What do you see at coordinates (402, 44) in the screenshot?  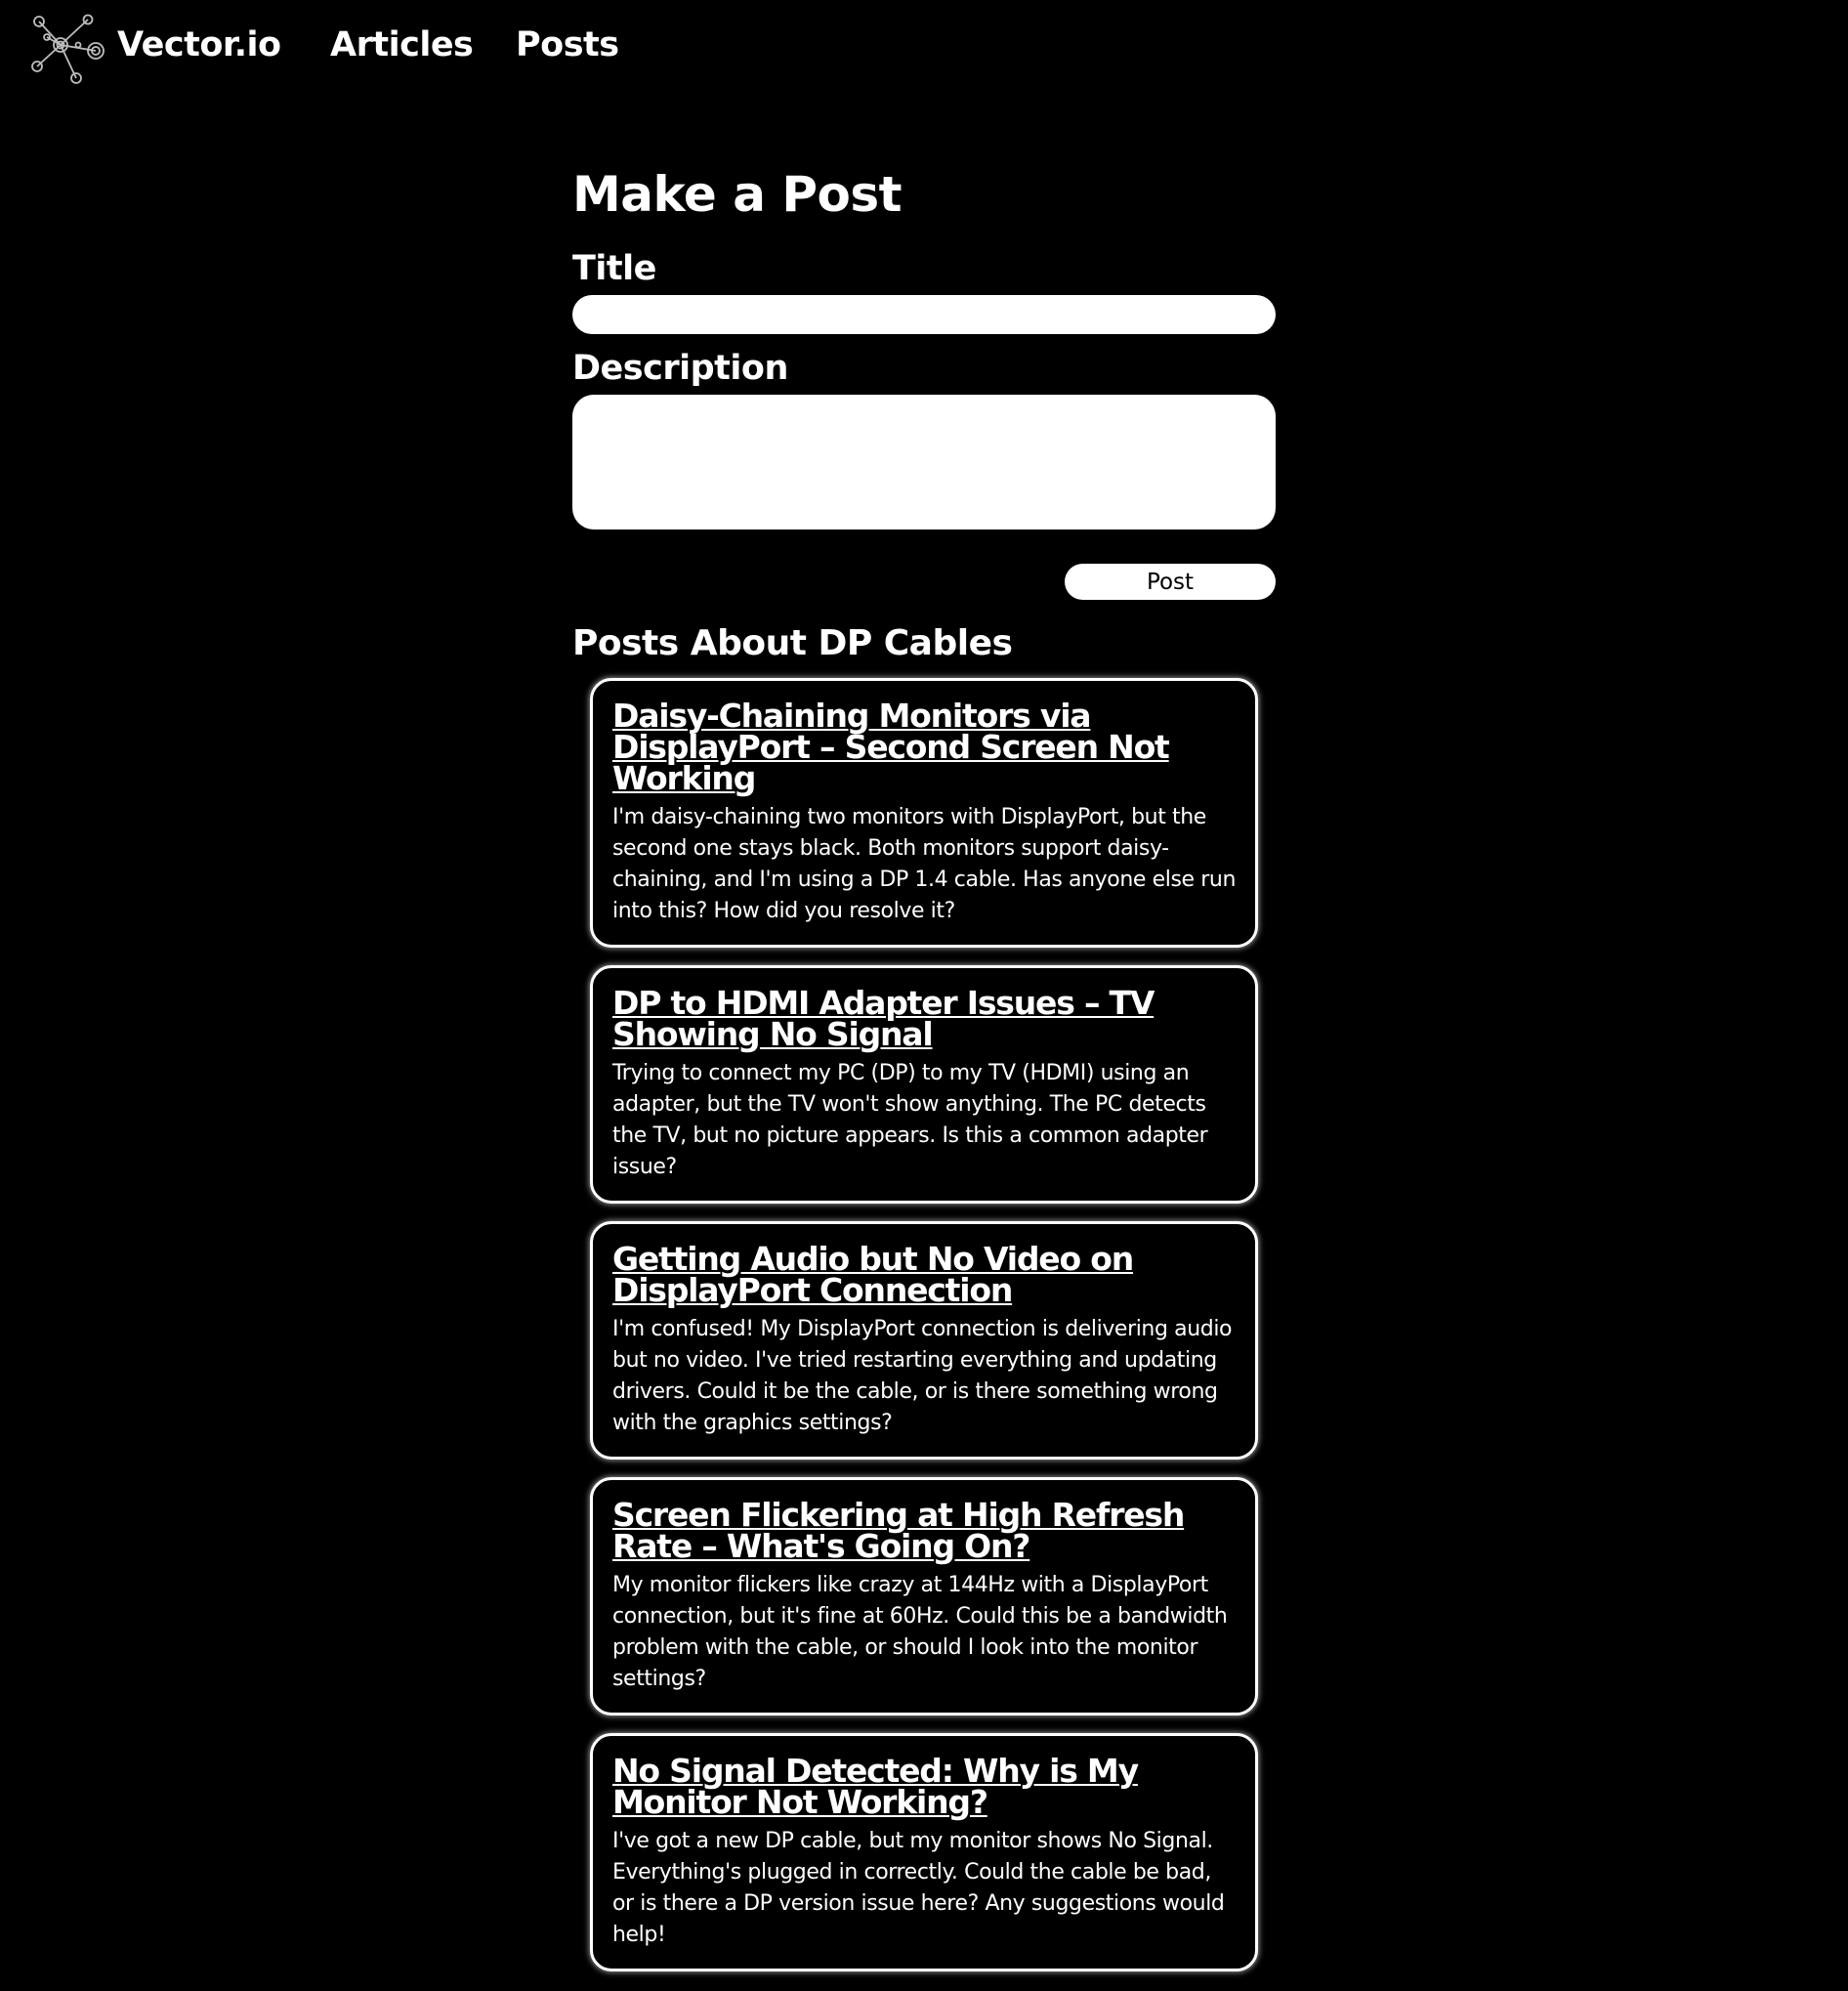 I see `nav-articles-link: Articles` at bounding box center [402, 44].